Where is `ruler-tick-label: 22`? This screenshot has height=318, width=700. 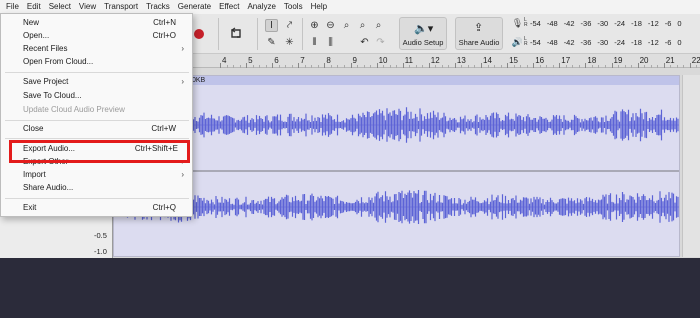
ruler-tick-label: 22 is located at coordinates (695, 60).